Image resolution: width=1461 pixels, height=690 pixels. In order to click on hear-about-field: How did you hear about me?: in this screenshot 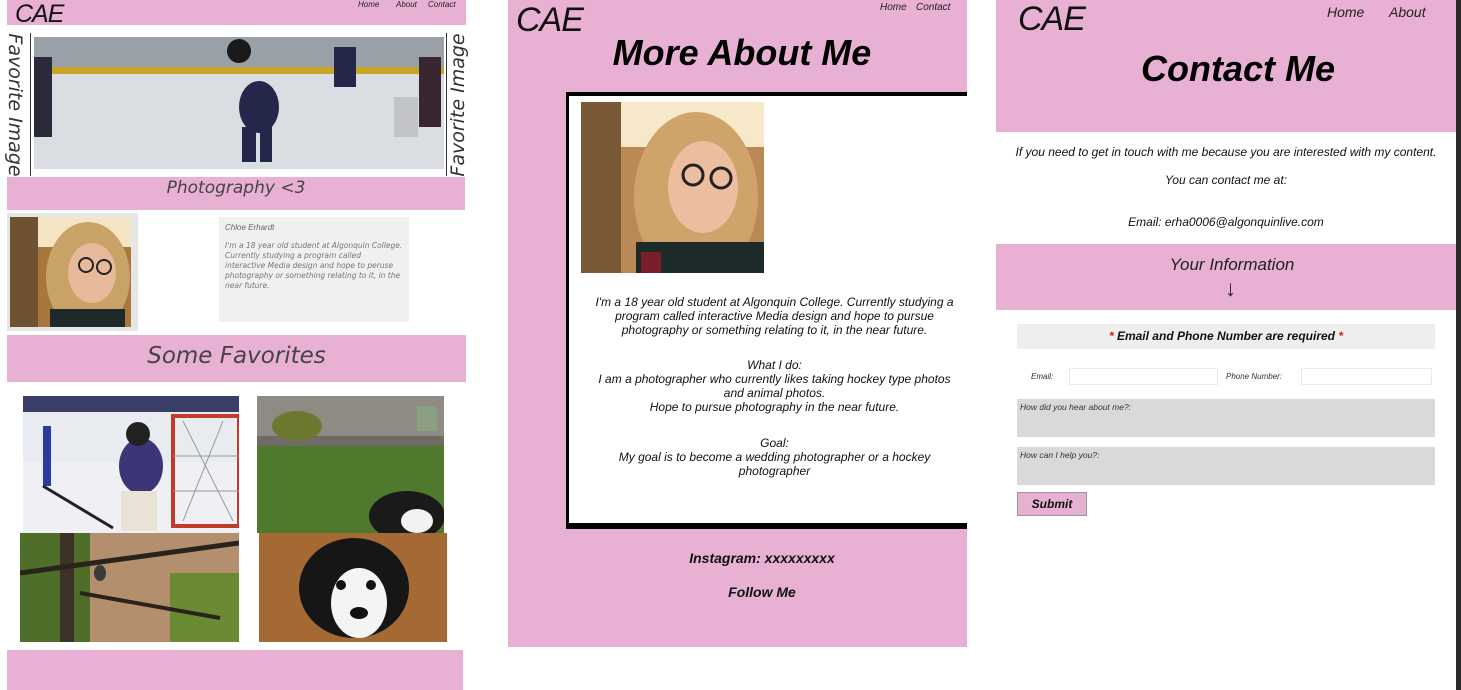, I will do `click(1226, 418)`.